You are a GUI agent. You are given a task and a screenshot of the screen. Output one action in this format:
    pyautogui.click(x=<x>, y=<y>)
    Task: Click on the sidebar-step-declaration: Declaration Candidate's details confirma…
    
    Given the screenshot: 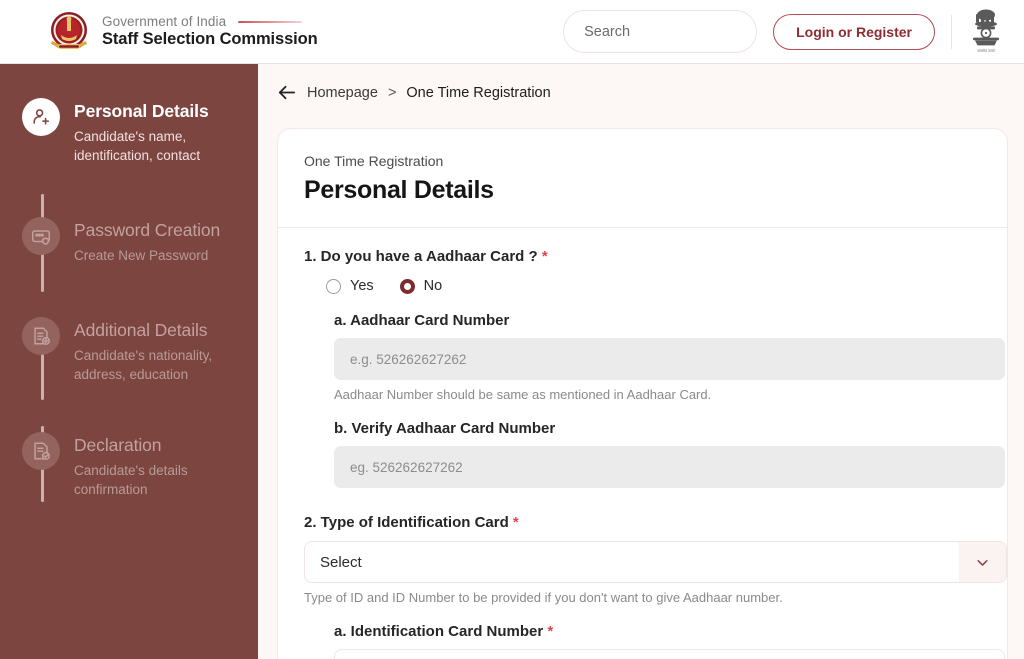 What is the action you would take?
    pyautogui.click(x=129, y=465)
    